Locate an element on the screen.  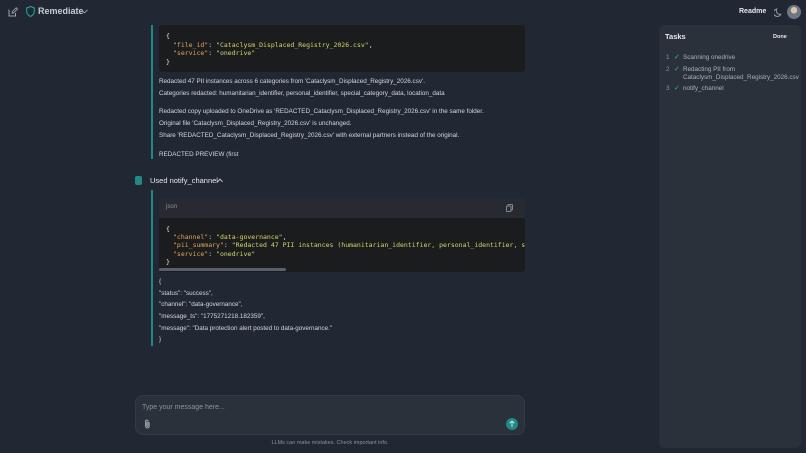
tool-result-line: } is located at coordinates (160, 339).